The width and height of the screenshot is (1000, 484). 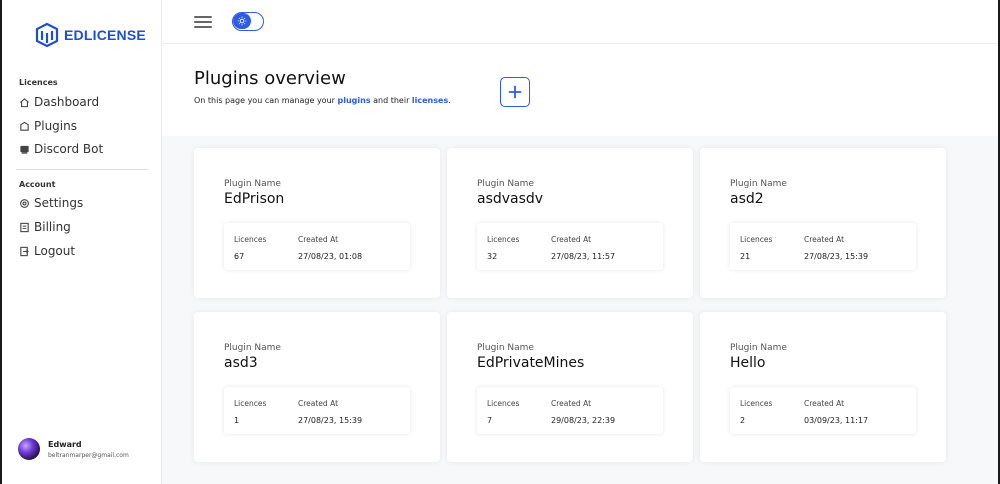 What do you see at coordinates (492, 256) in the screenshot?
I see `licences-value: 32` at bounding box center [492, 256].